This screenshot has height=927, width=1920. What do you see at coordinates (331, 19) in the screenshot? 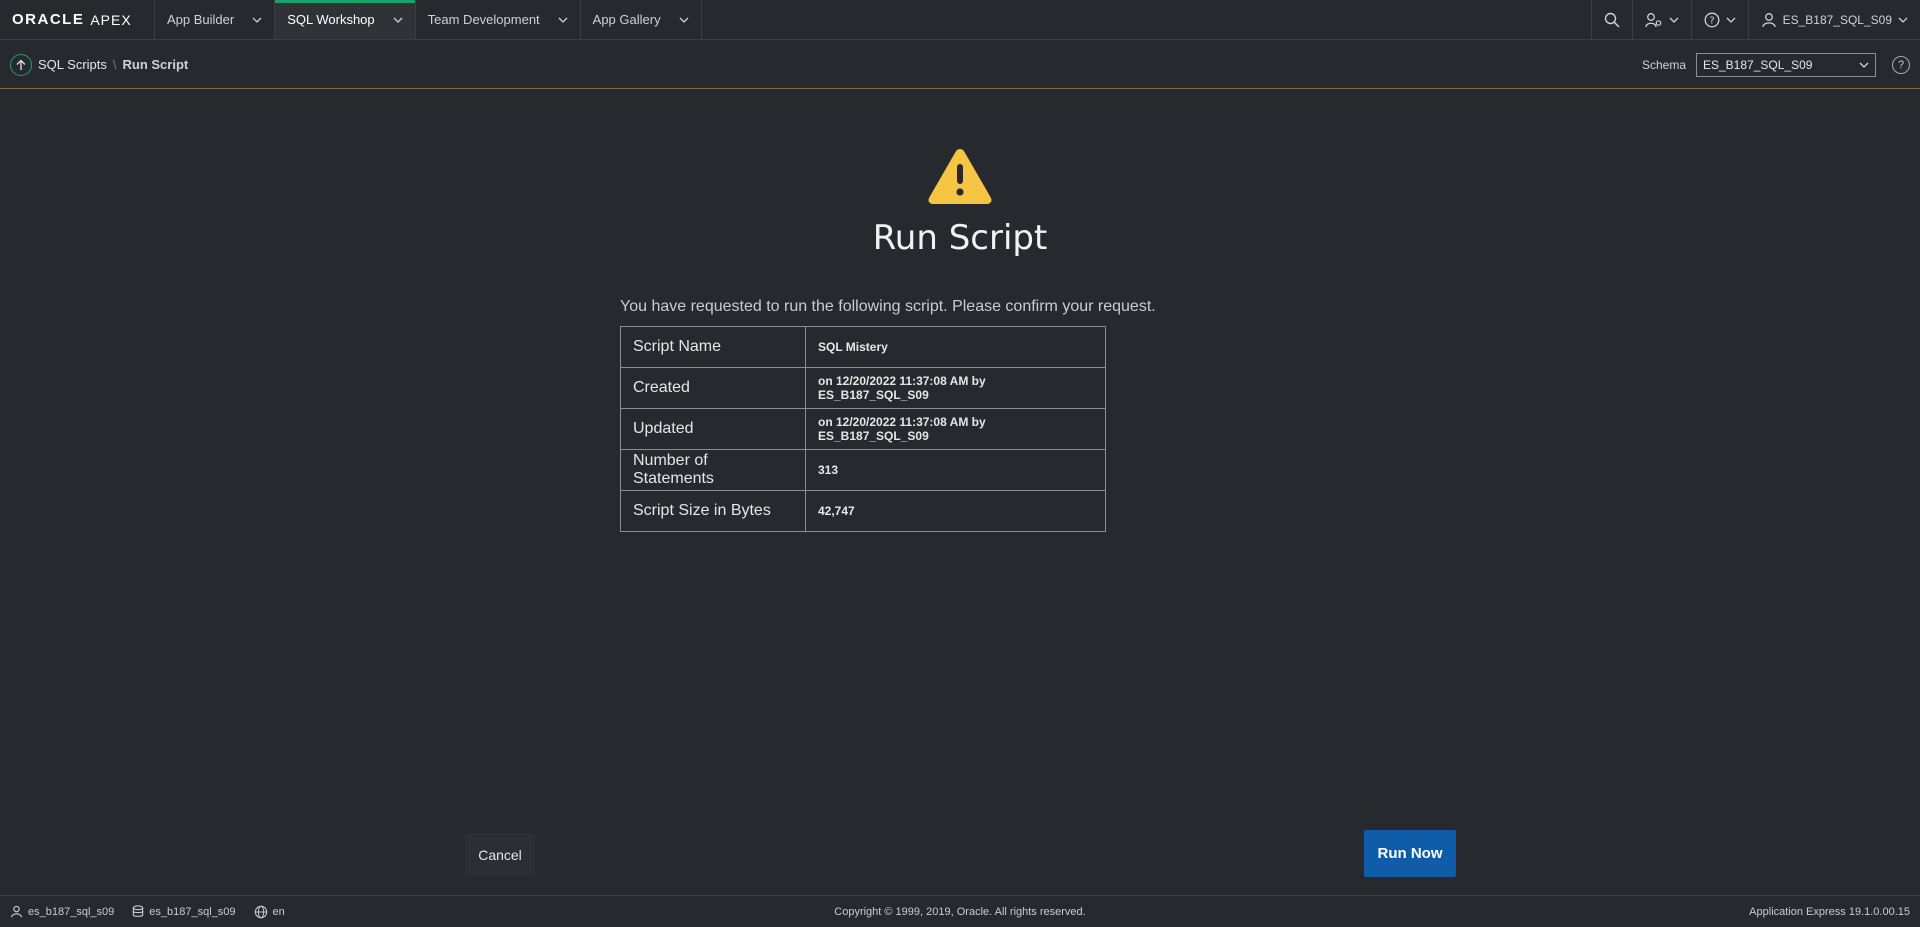
I see `tab-label: SQL Workshop` at bounding box center [331, 19].